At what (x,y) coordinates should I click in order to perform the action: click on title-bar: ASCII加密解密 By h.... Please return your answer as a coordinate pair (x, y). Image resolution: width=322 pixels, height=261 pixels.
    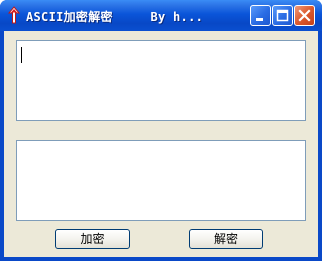
    Looking at the image, I should click on (161, 15).